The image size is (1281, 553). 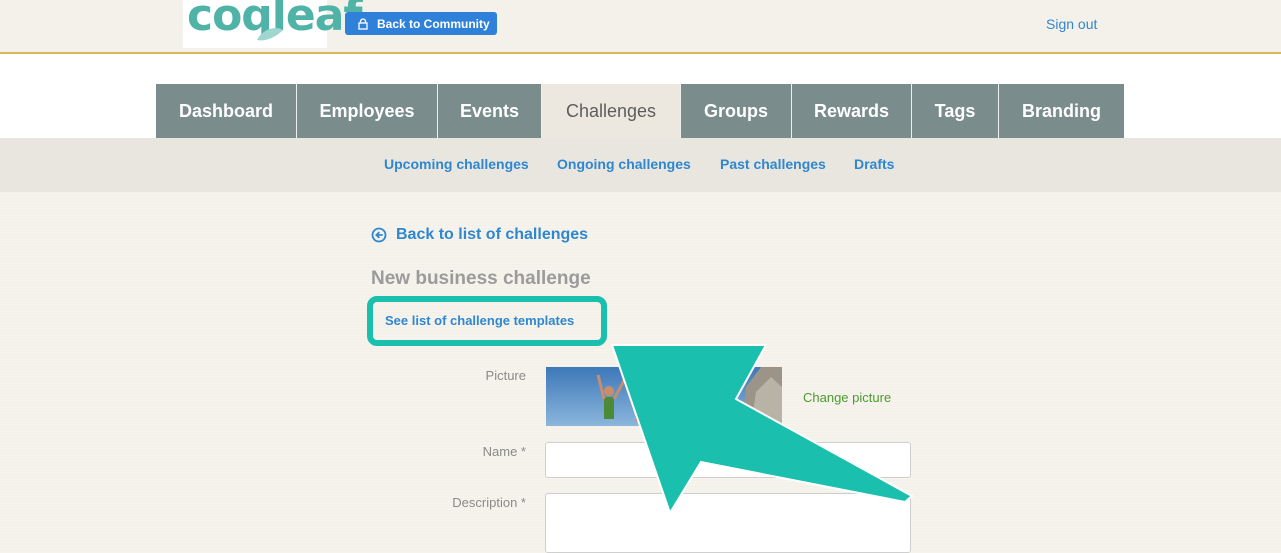 I want to click on back-to-list-link: Back to list of challenges, so click(x=479, y=235).